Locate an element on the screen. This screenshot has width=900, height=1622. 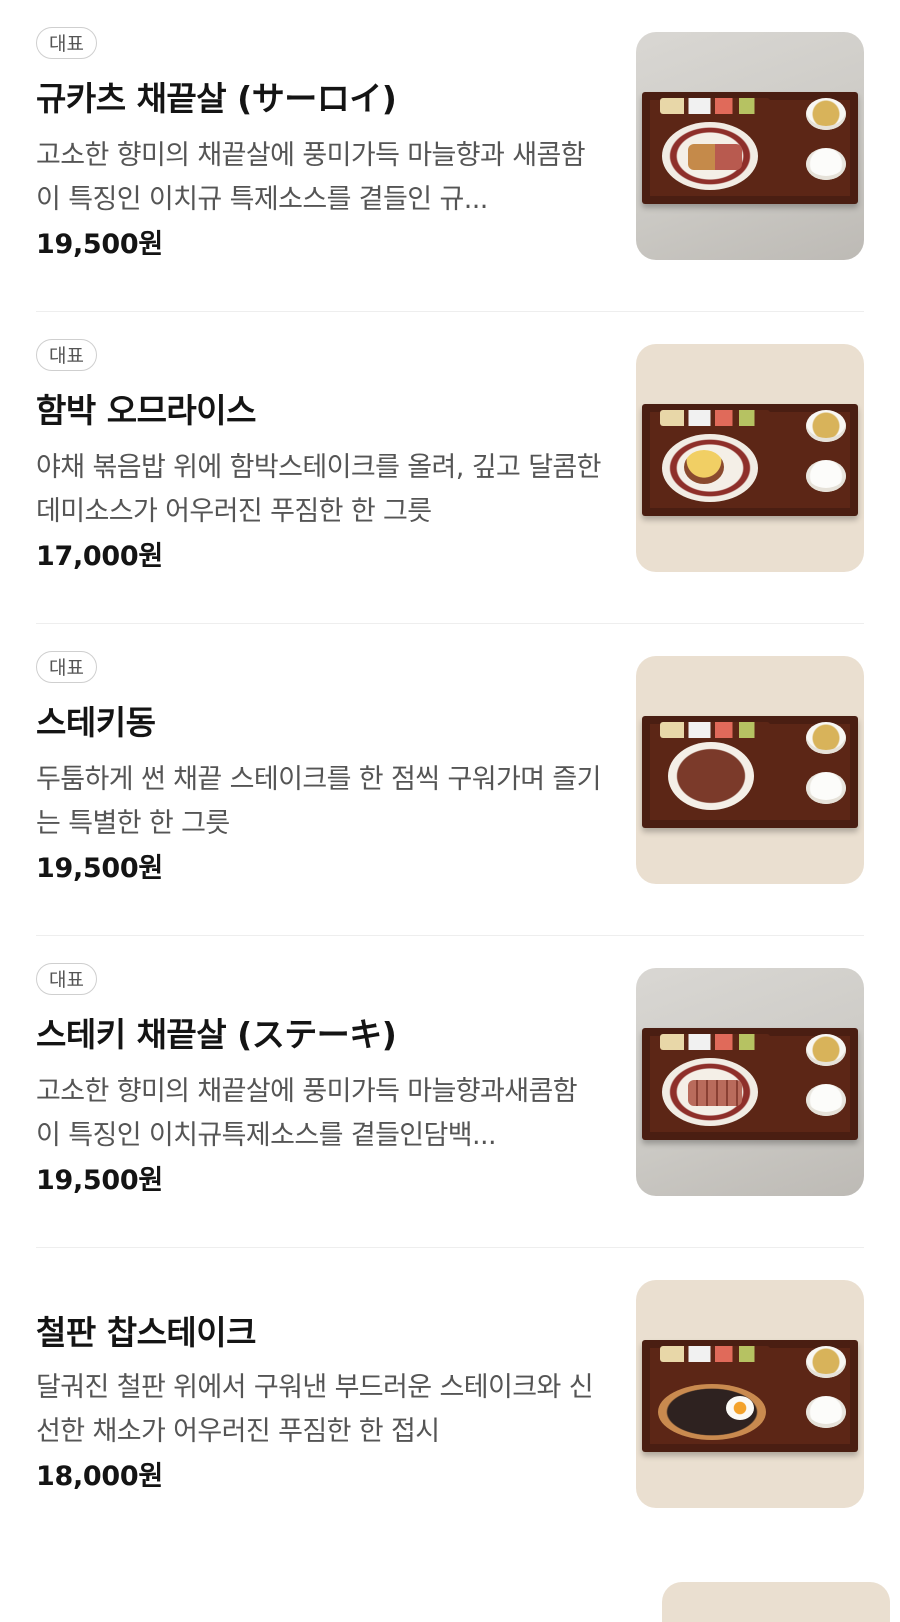
menu-item-name: 스테키 채끝살 (ステーキ) is located at coordinates (216, 1034).